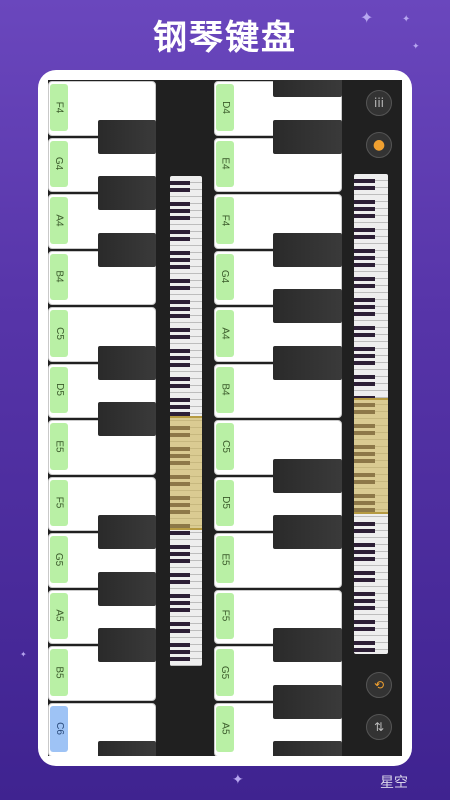 The image size is (450, 800). I want to click on note-label-text: B5, so click(59, 672).